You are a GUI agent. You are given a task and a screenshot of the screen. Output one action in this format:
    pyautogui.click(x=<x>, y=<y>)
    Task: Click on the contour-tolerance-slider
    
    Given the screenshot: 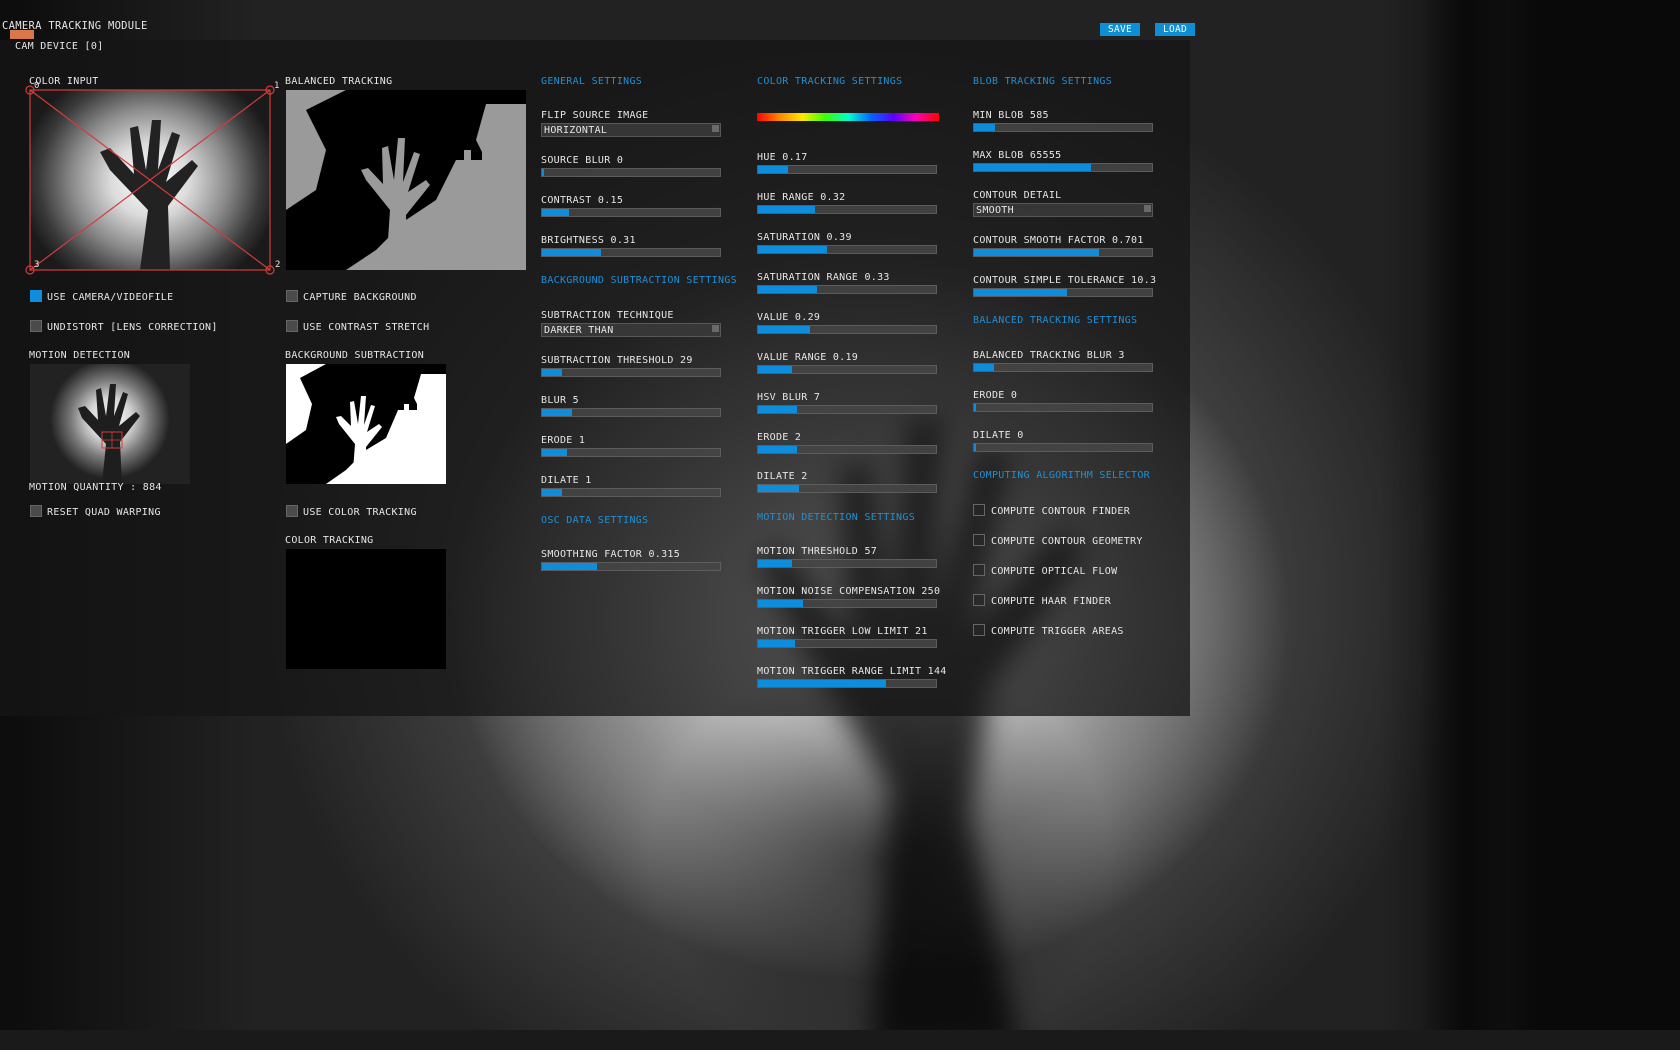 What is the action you would take?
    pyautogui.click(x=1063, y=292)
    